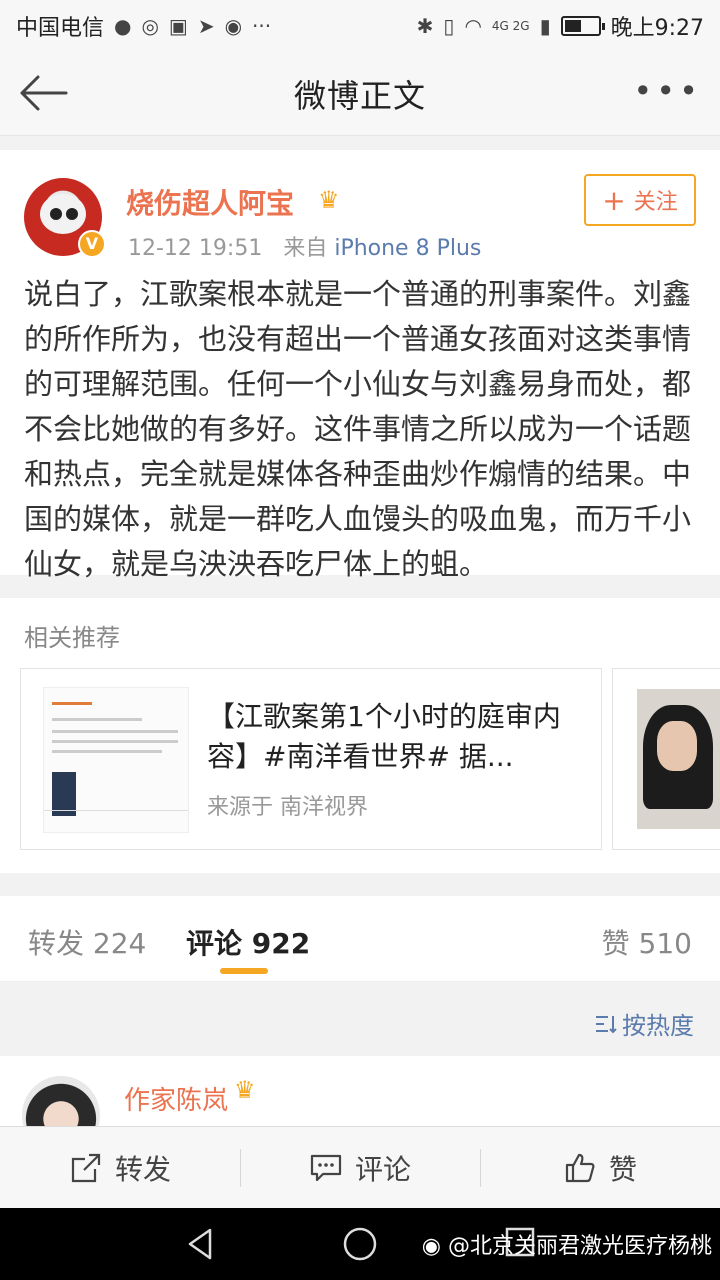 This screenshot has height=1280, width=720. What do you see at coordinates (382, 1169) in the screenshot?
I see `comment-label: 评论` at bounding box center [382, 1169].